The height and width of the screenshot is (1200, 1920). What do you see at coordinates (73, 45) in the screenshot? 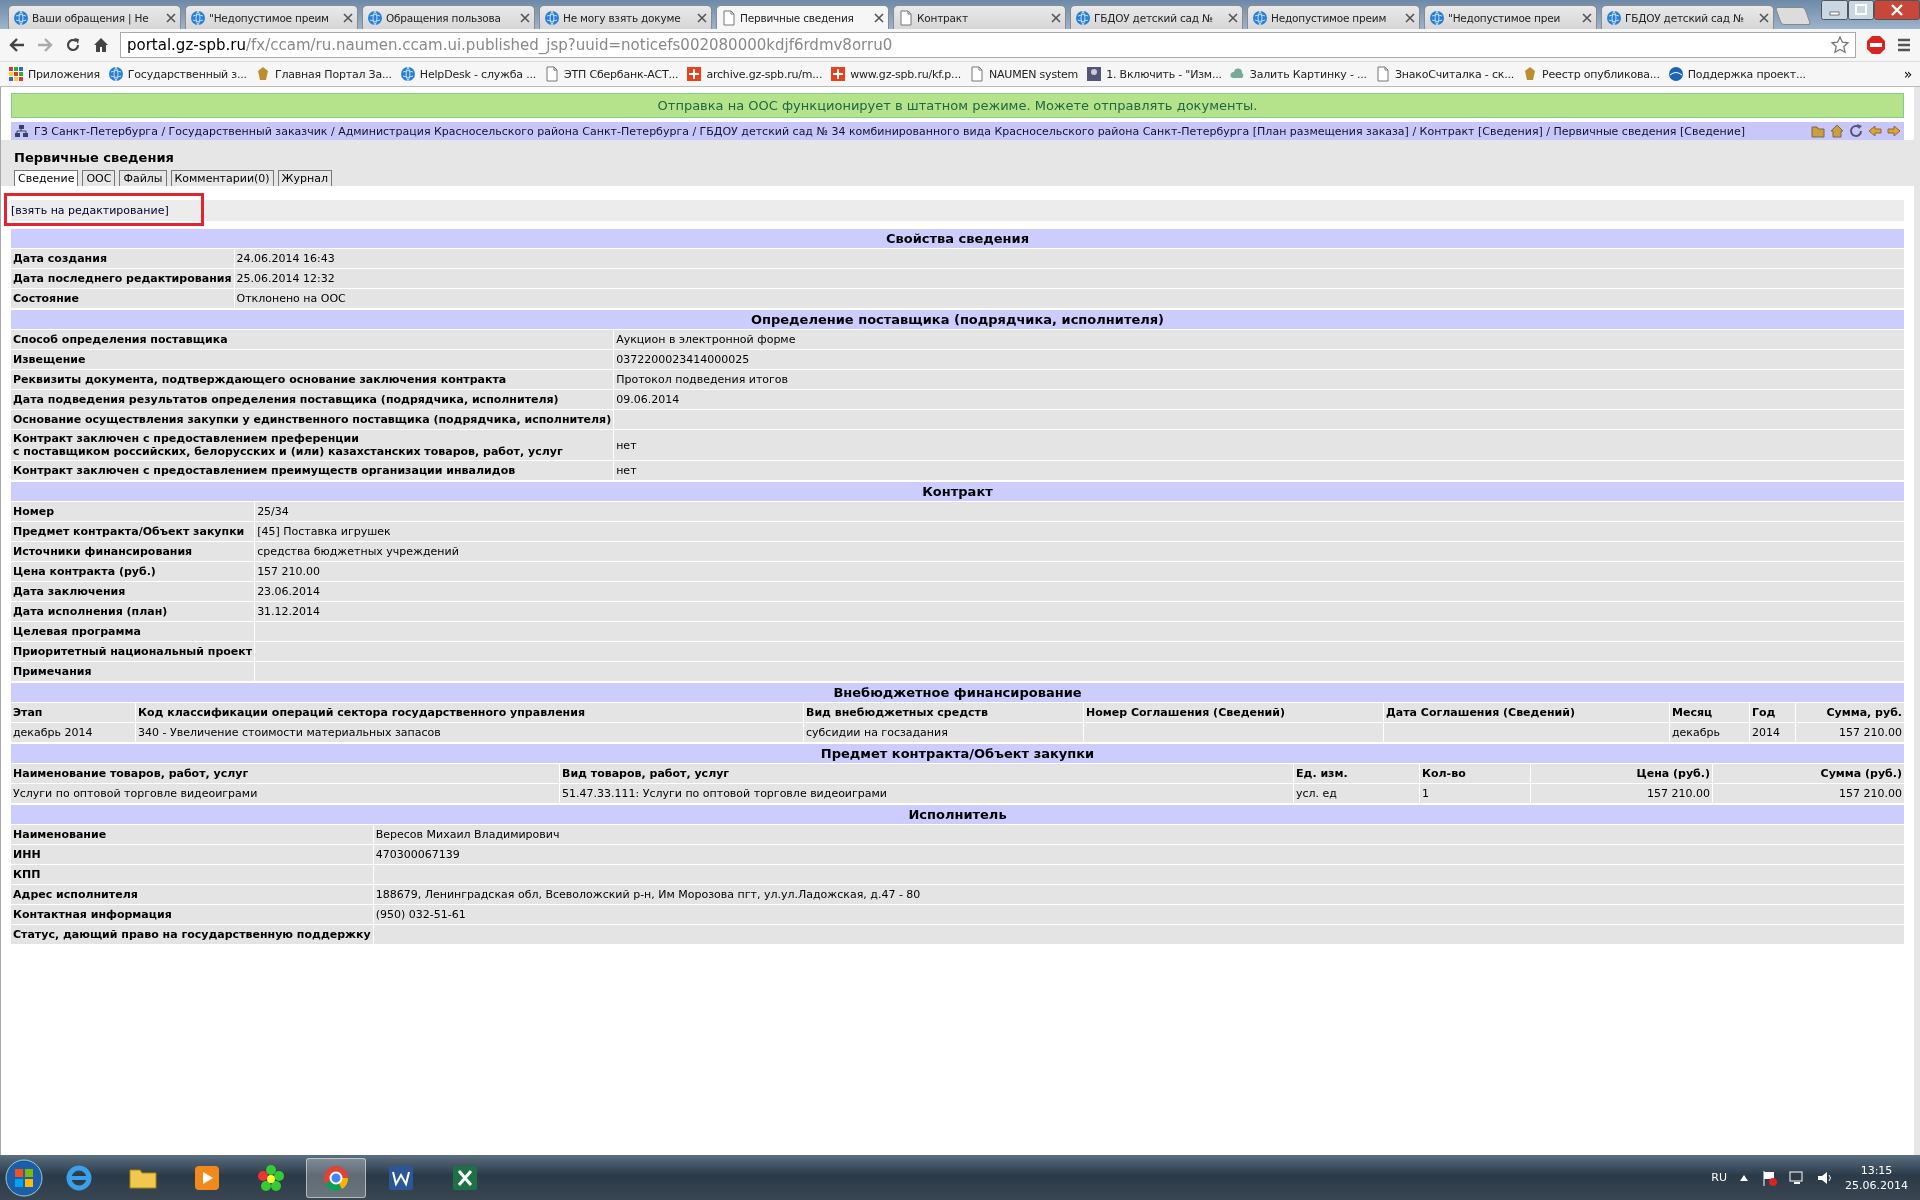
I see `reload-icon` at bounding box center [73, 45].